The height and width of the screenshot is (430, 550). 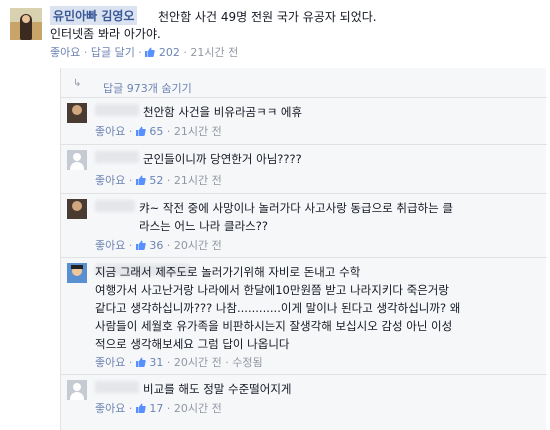 What do you see at coordinates (105, 34) in the screenshot?
I see `post-text-line2: 인터넷좀 봐라 아가야.` at bounding box center [105, 34].